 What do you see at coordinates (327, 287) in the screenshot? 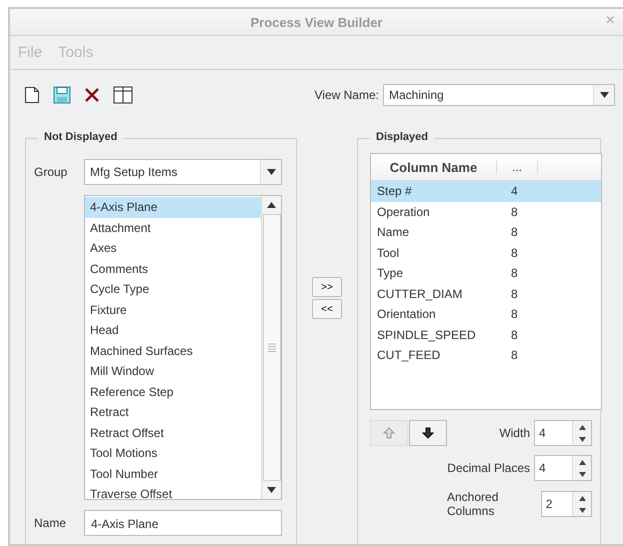
I see `move-button: >>` at bounding box center [327, 287].